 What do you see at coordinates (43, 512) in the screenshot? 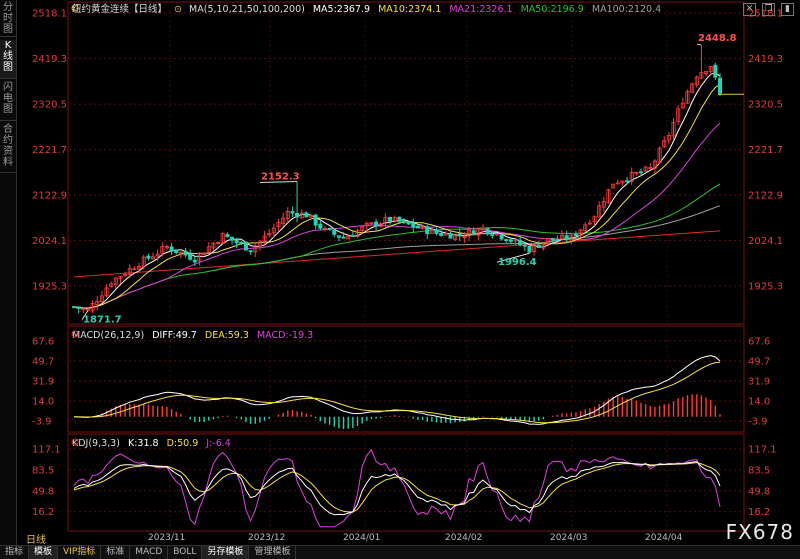
I see `left-tick-label: 16.2` at bounding box center [43, 512].